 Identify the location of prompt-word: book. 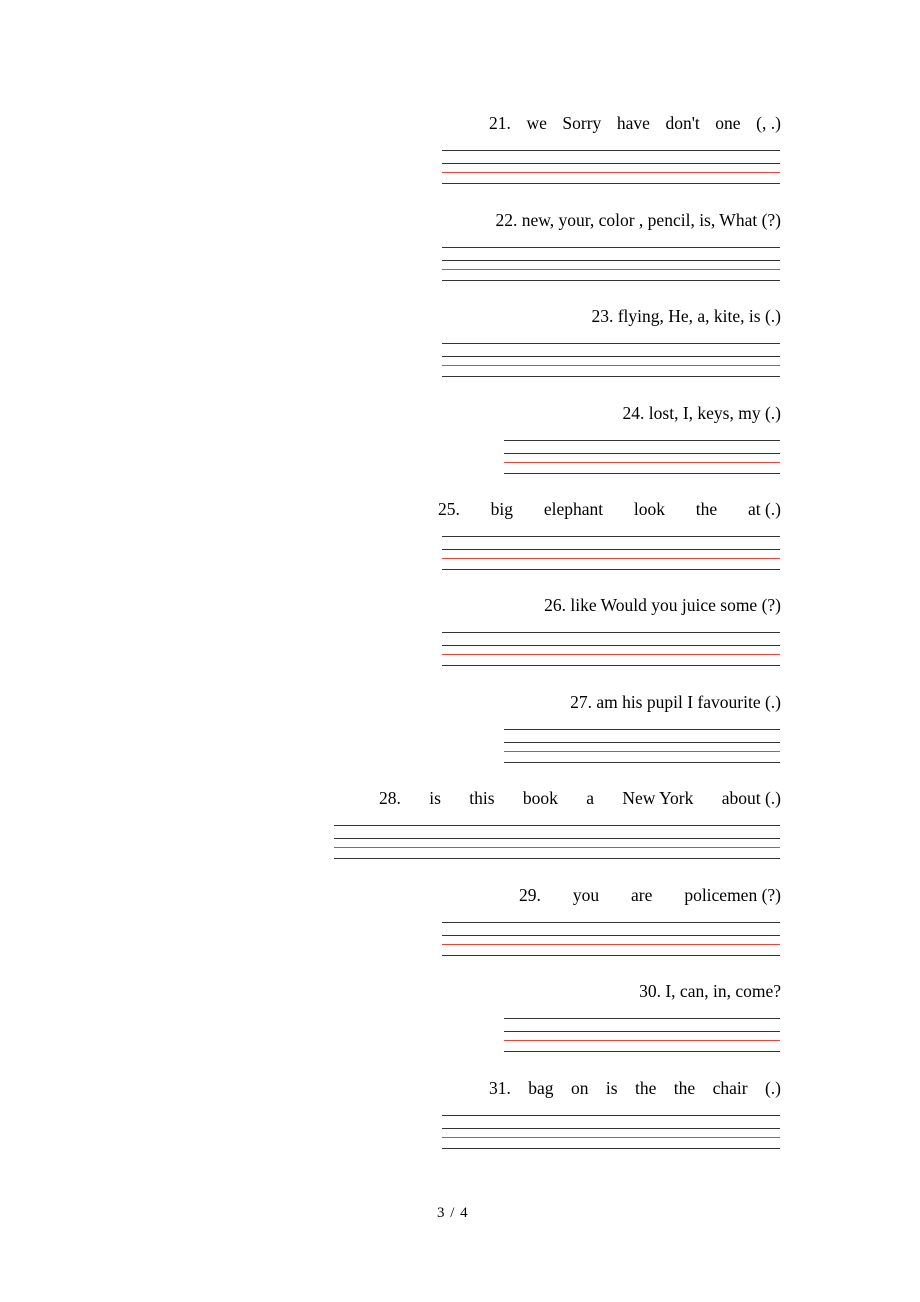
(540, 798).